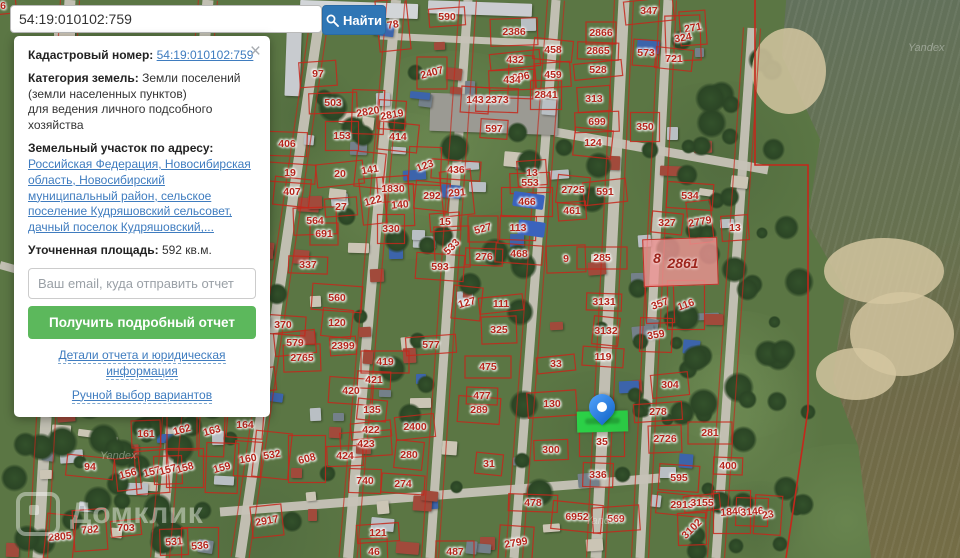  I want to click on parcel-label: 577, so click(431, 345).